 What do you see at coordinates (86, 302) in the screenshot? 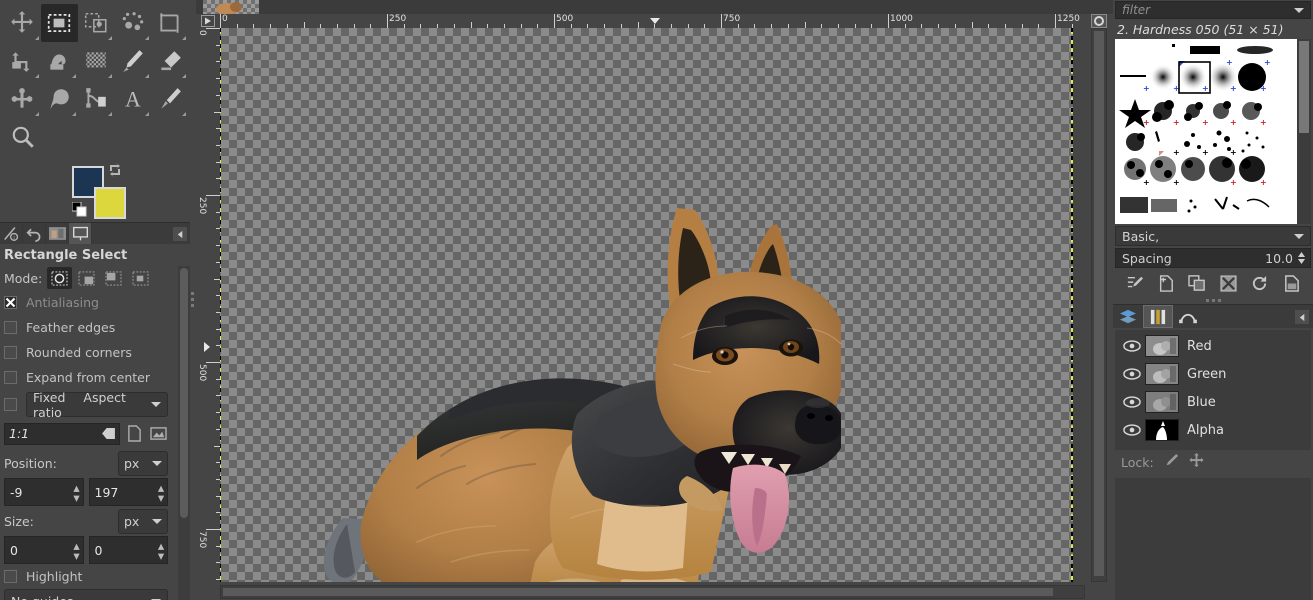
I see `option-antialiasing: Antialiasing` at bounding box center [86, 302].